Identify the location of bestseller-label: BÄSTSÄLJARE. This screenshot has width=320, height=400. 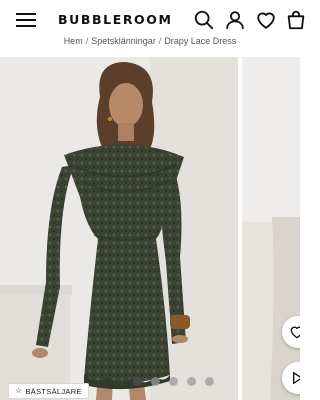
(53, 391).